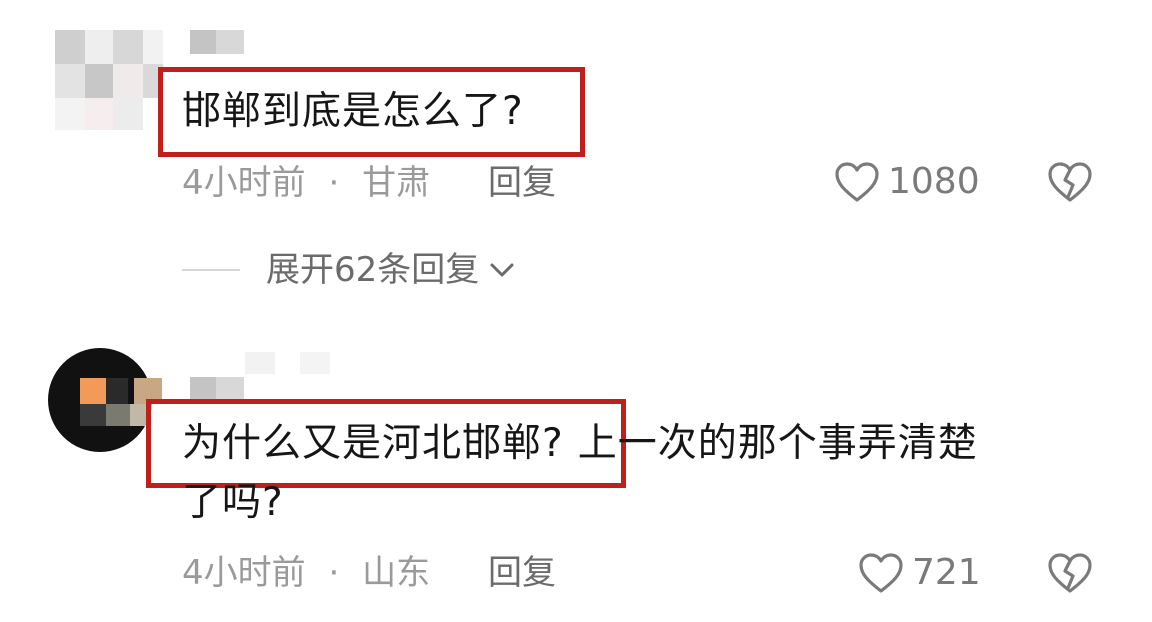 This screenshot has width=1152, height=622. Describe the element at coordinates (110, 80) in the screenshot. I see `avatar` at that location.